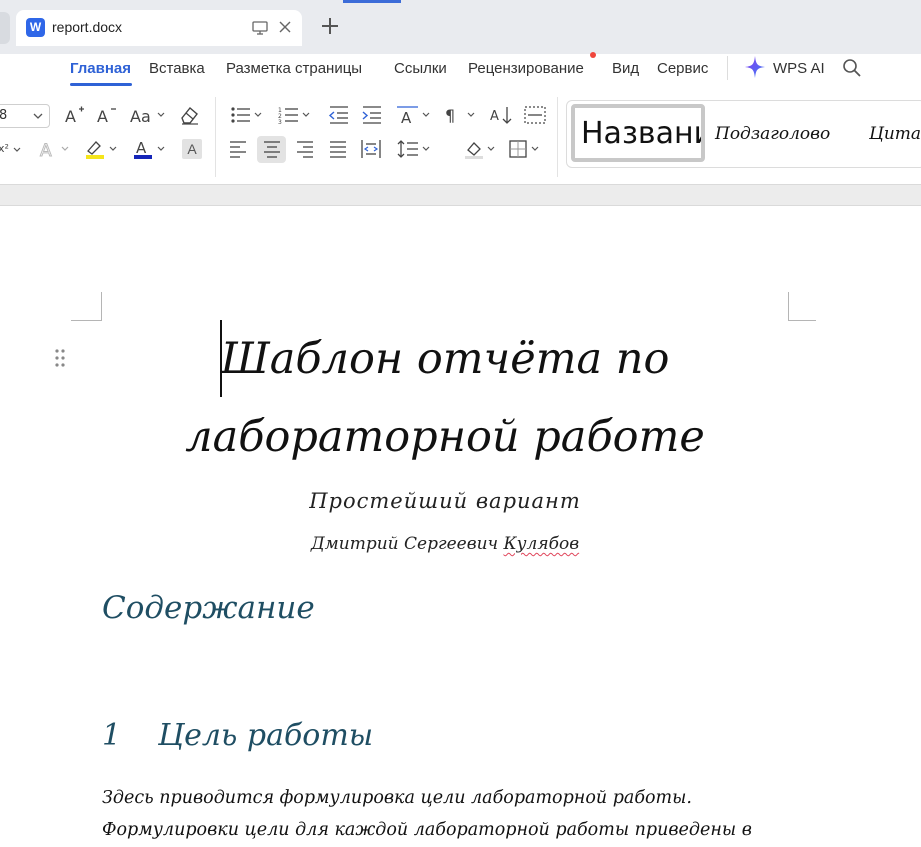 This screenshot has height=847, width=921. Describe the element at coordinates (140, 116) in the screenshot. I see `svg-text: Aa` at that location.